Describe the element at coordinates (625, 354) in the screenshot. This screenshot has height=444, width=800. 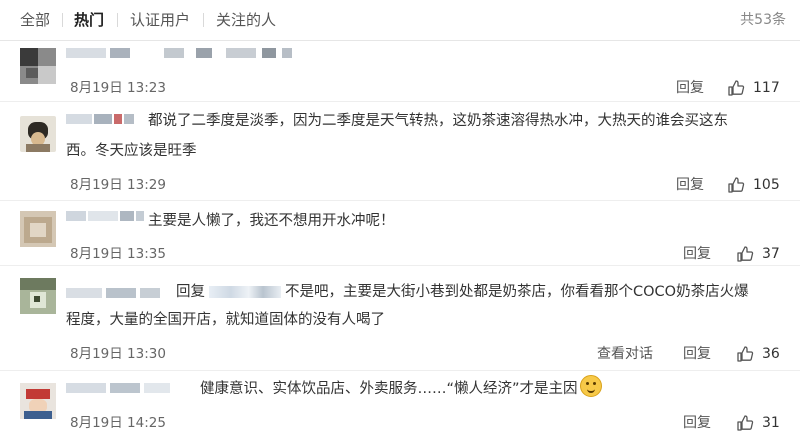
I see `view-conversation-button: 查看对话` at that location.